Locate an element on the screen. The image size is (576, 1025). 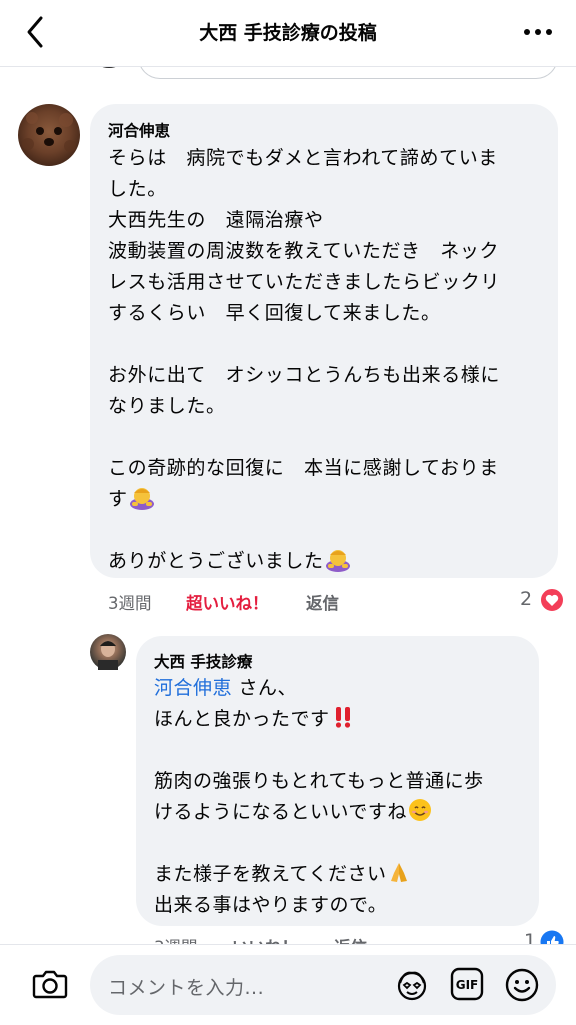
page-title: 大西 手技診療の投稿 is located at coordinates (288, 33).